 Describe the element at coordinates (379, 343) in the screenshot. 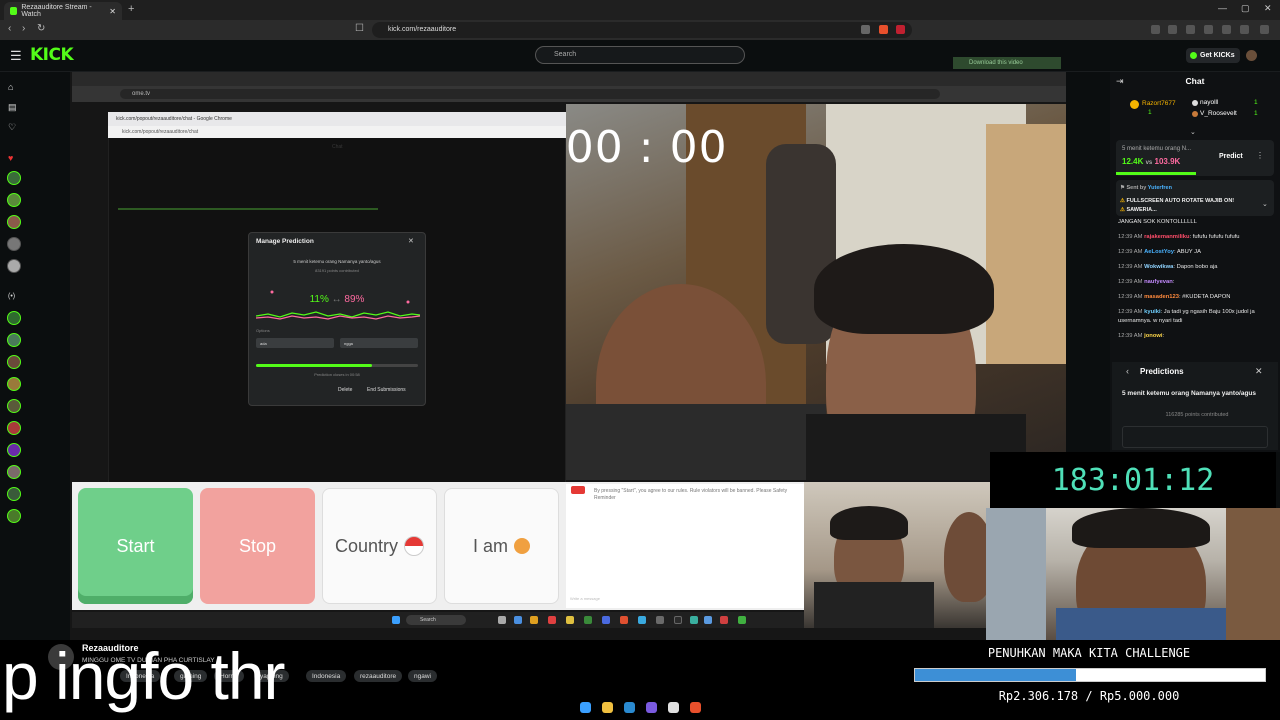

I see `prediction-option-b: ngga` at that location.